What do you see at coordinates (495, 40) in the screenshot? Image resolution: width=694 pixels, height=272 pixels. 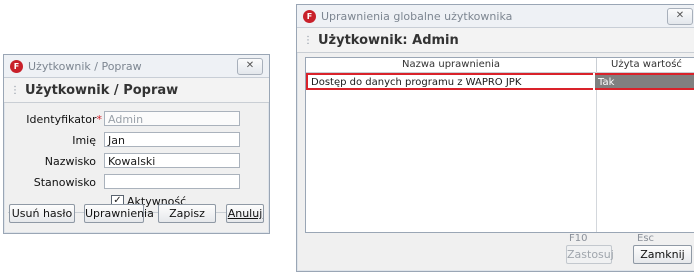 I see `permissions-header: ⋮ Użytkownik: Admin` at bounding box center [495, 40].